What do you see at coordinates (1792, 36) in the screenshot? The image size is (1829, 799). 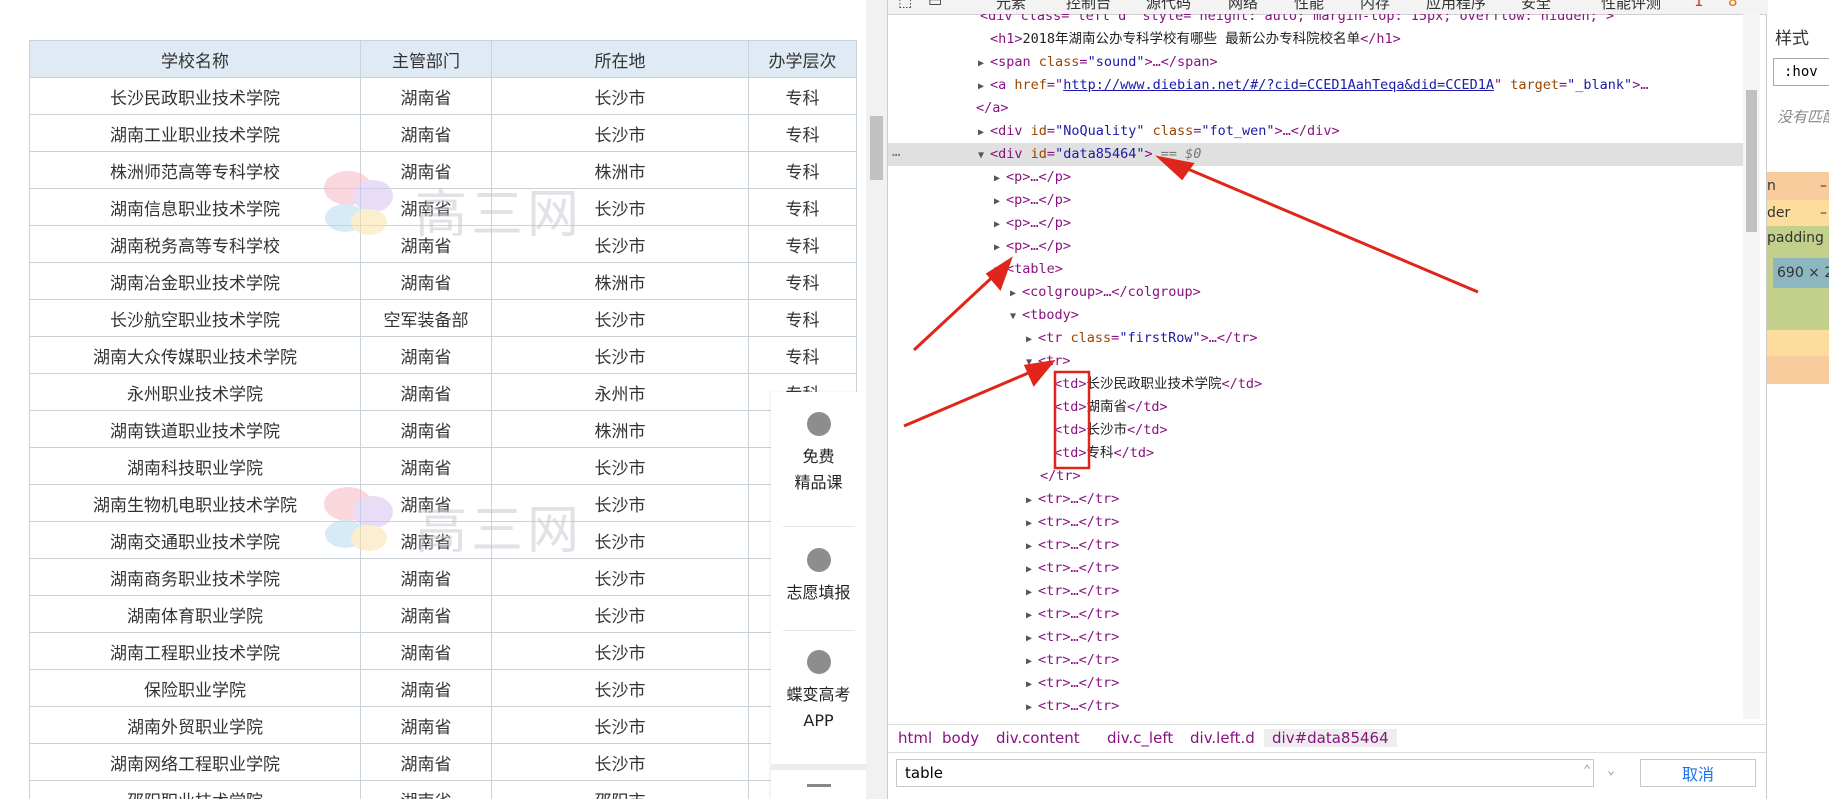 I see `tab-styles: 样式` at bounding box center [1792, 36].